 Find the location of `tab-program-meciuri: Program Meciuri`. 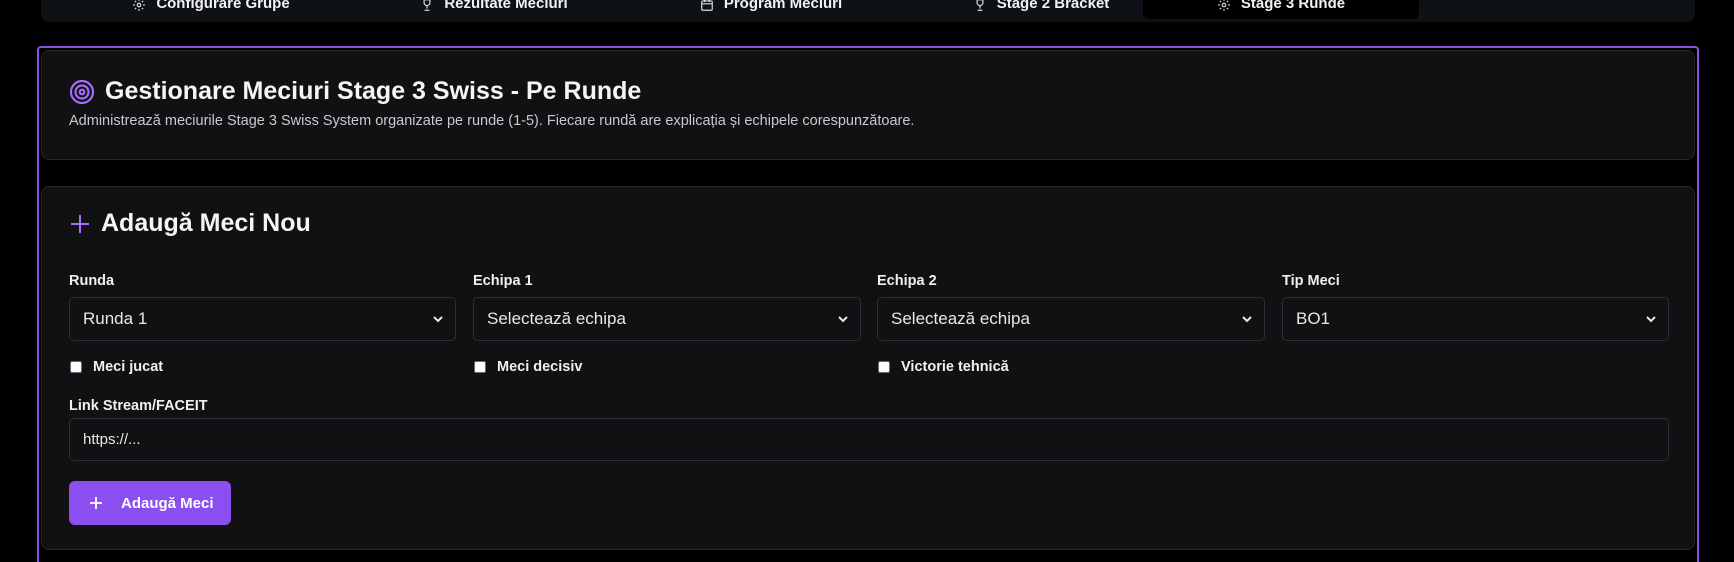

tab-program-meciuri: Program Meciuri is located at coordinates (771, 9).